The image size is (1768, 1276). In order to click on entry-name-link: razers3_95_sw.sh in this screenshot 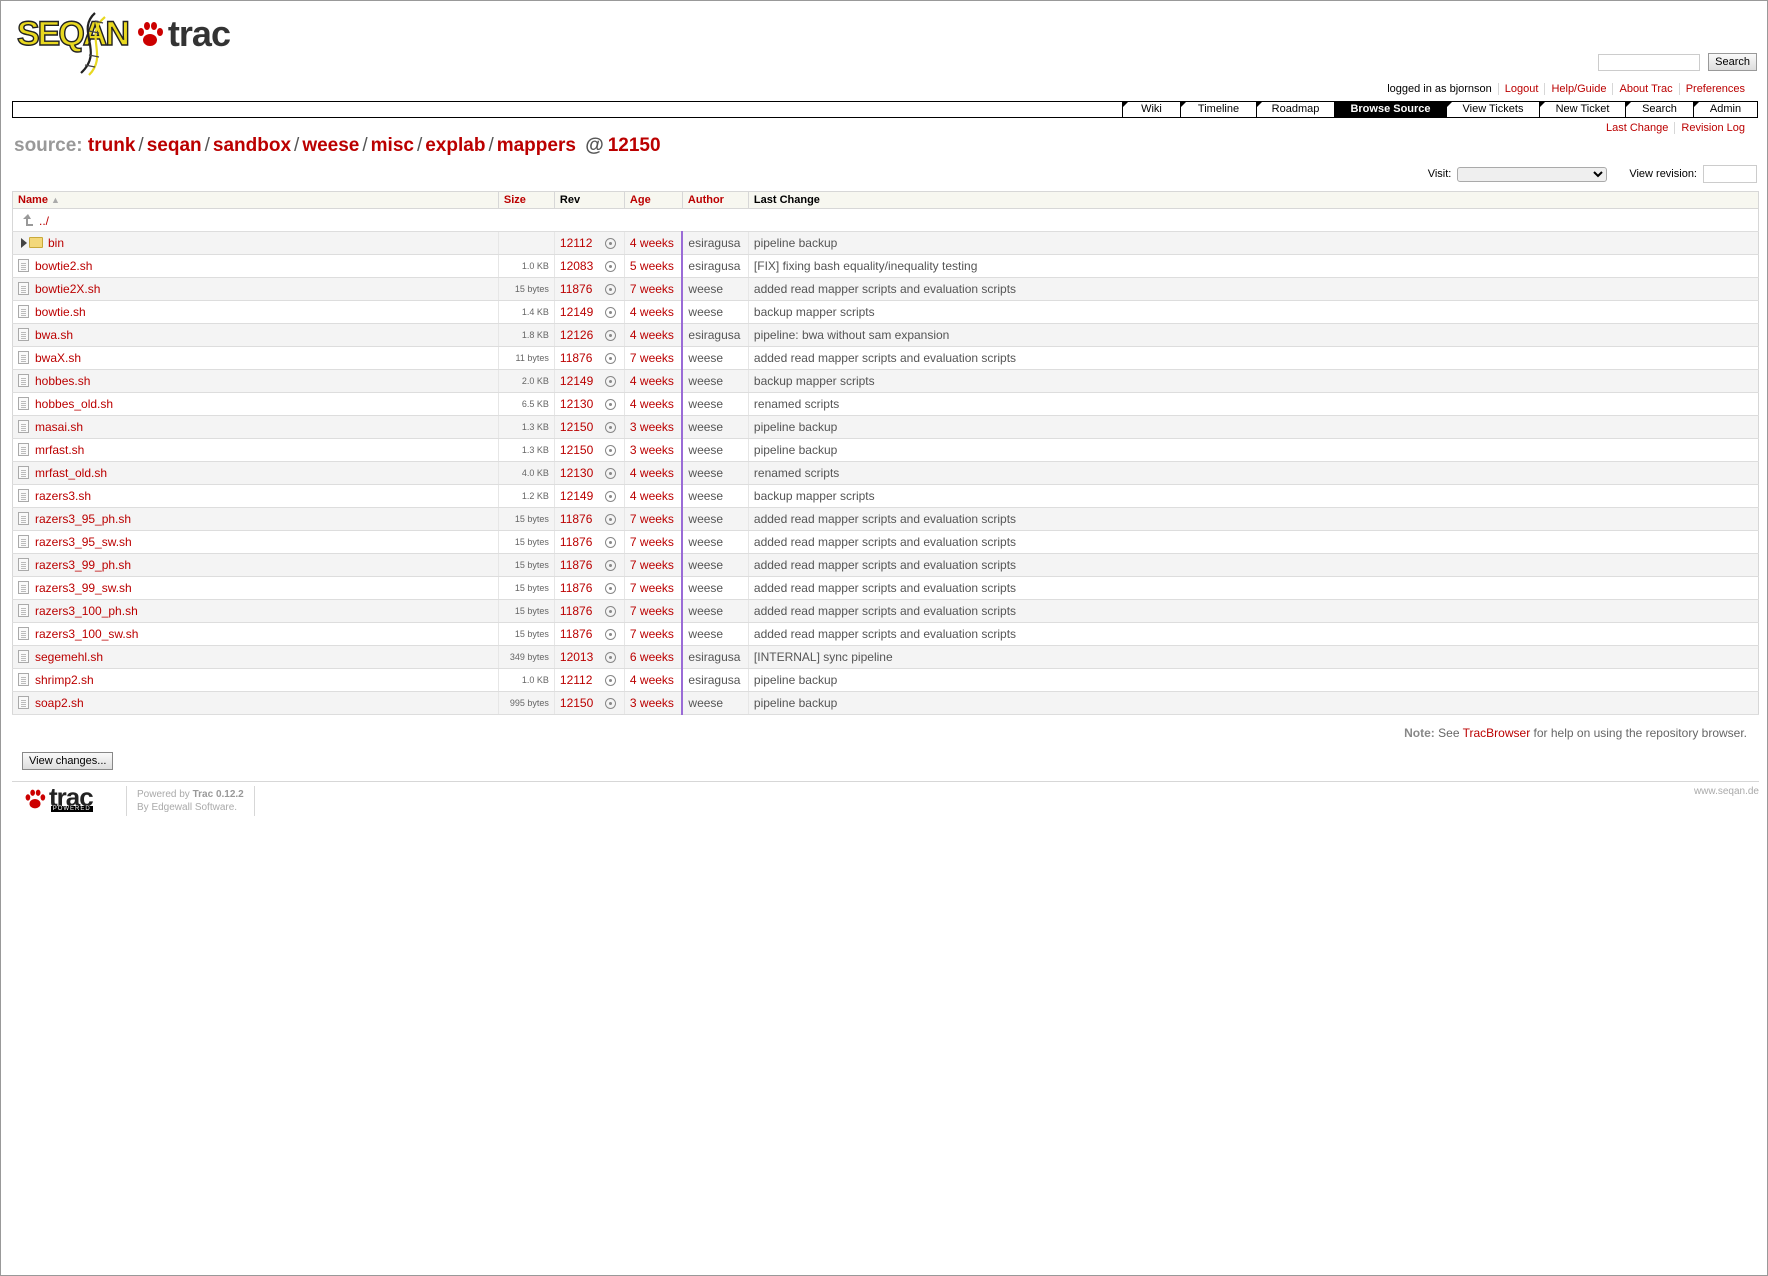, I will do `click(83, 542)`.